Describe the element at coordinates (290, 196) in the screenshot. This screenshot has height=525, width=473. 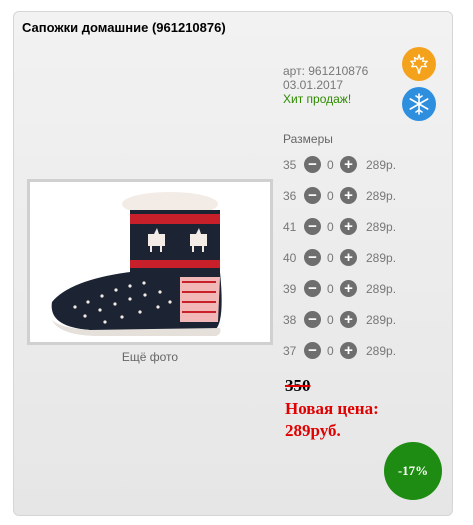
I see `size-value: 36` at that location.